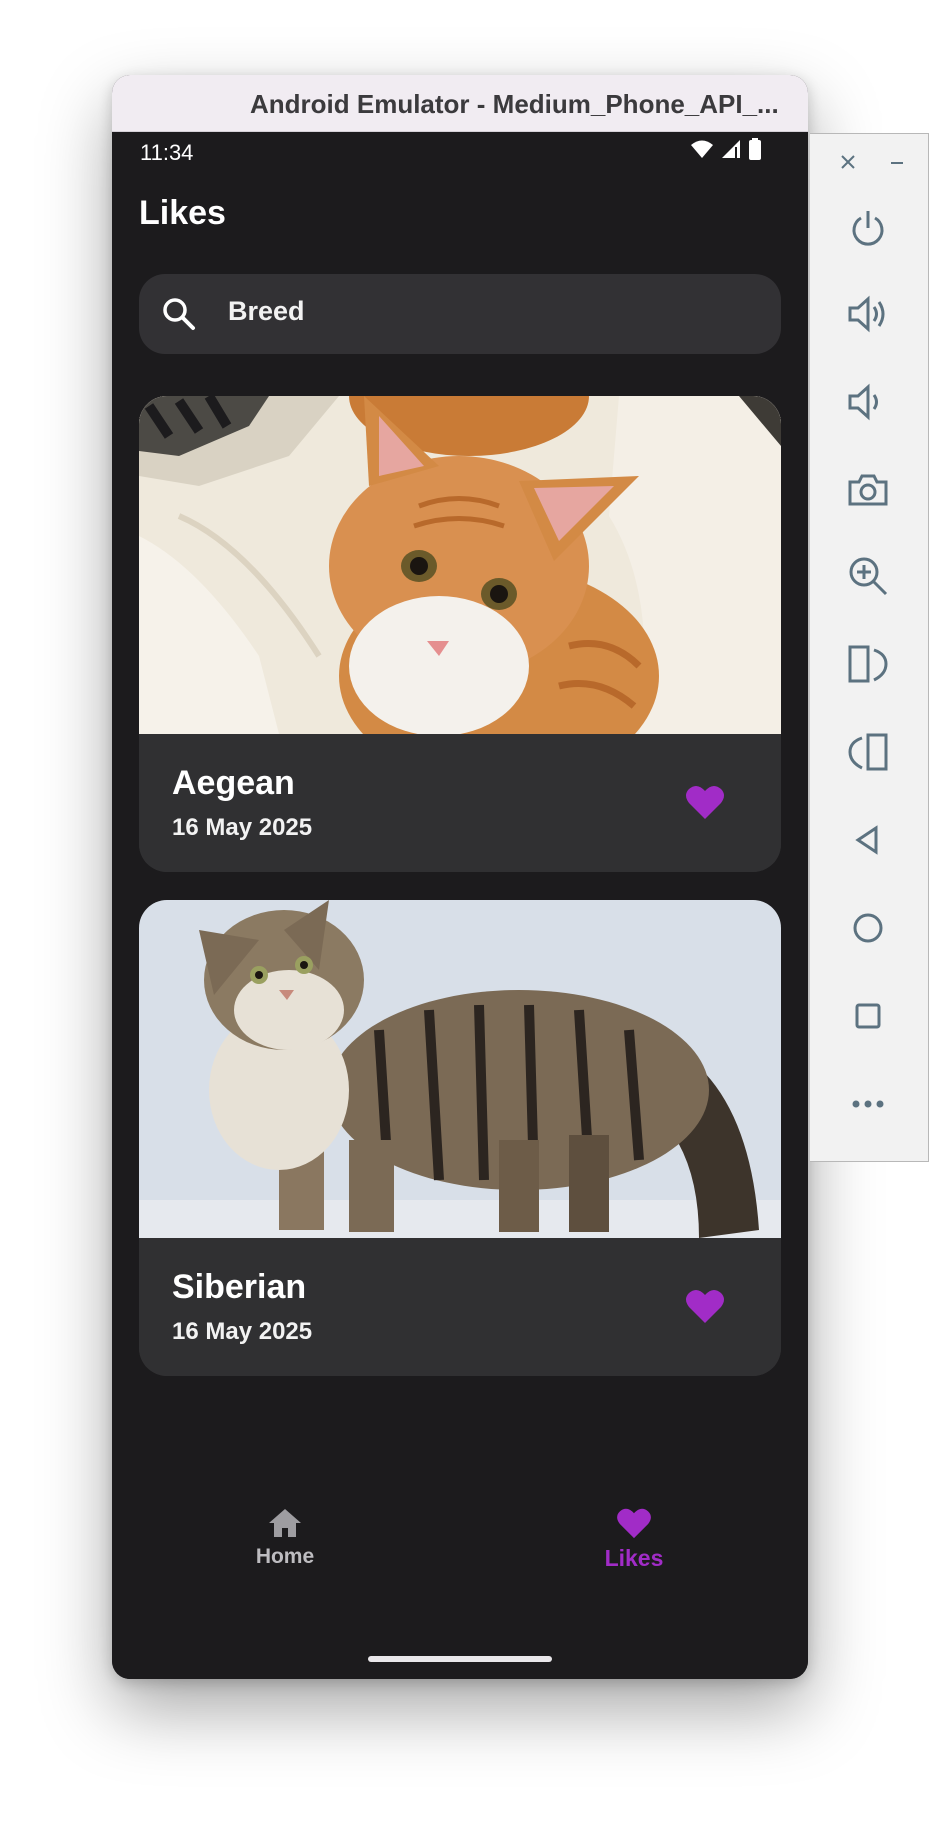 The image size is (930, 1828). I want to click on volume-up-icon, so click(868, 314).